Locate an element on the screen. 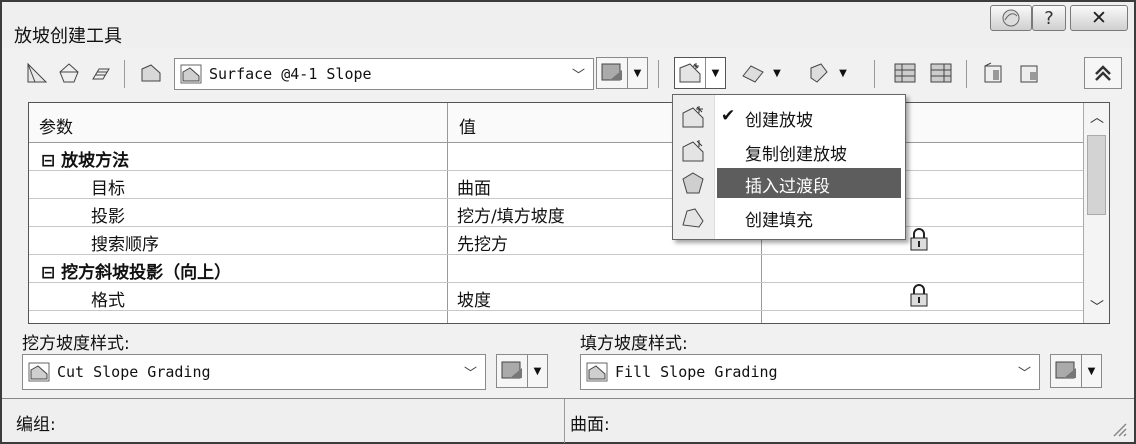 This screenshot has width=1136, height=444. collapse-box-icon: ⊟ is located at coordinates (51, 273).